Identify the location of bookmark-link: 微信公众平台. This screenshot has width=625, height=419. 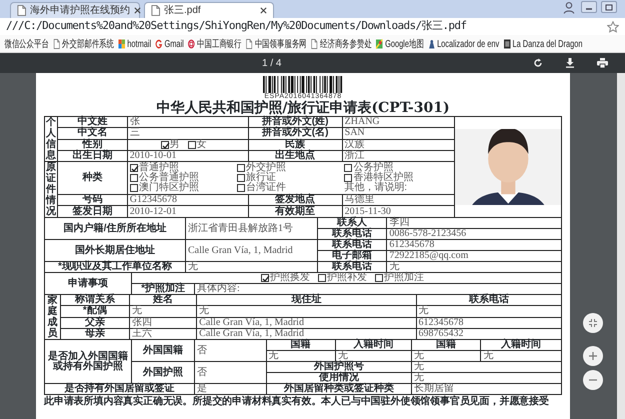
(26, 44).